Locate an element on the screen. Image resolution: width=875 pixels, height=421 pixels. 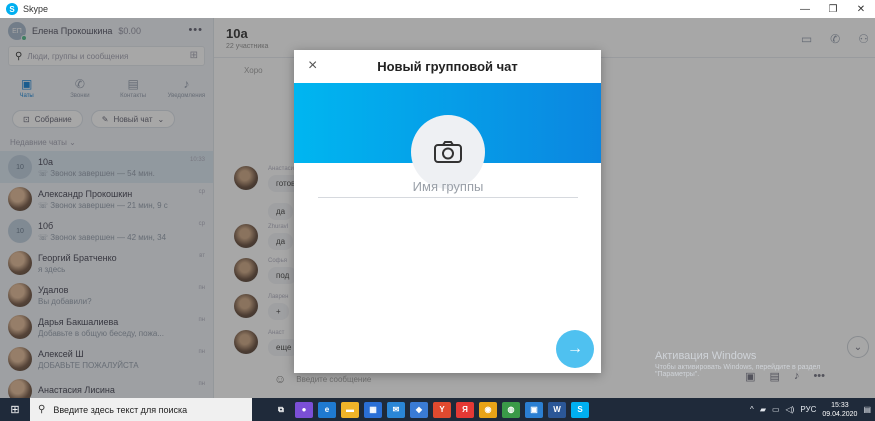
windows-logo-icon: ⊞ is located at coordinates (15, 410).